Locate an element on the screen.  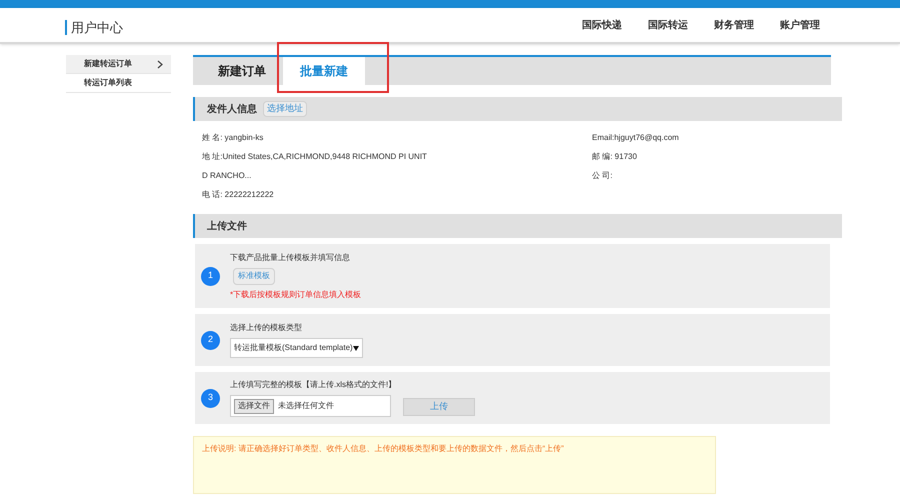
section-title: 上传文件 is located at coordinates (227, 227).